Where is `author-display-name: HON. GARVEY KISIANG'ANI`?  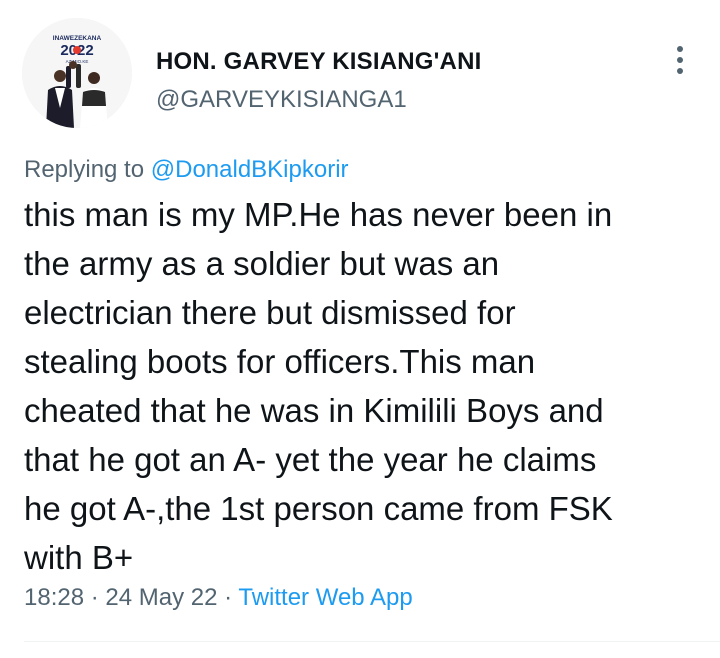
author-display-name: HON. GARVEY KISIANG'ANI is located at coordinates (318, 62).